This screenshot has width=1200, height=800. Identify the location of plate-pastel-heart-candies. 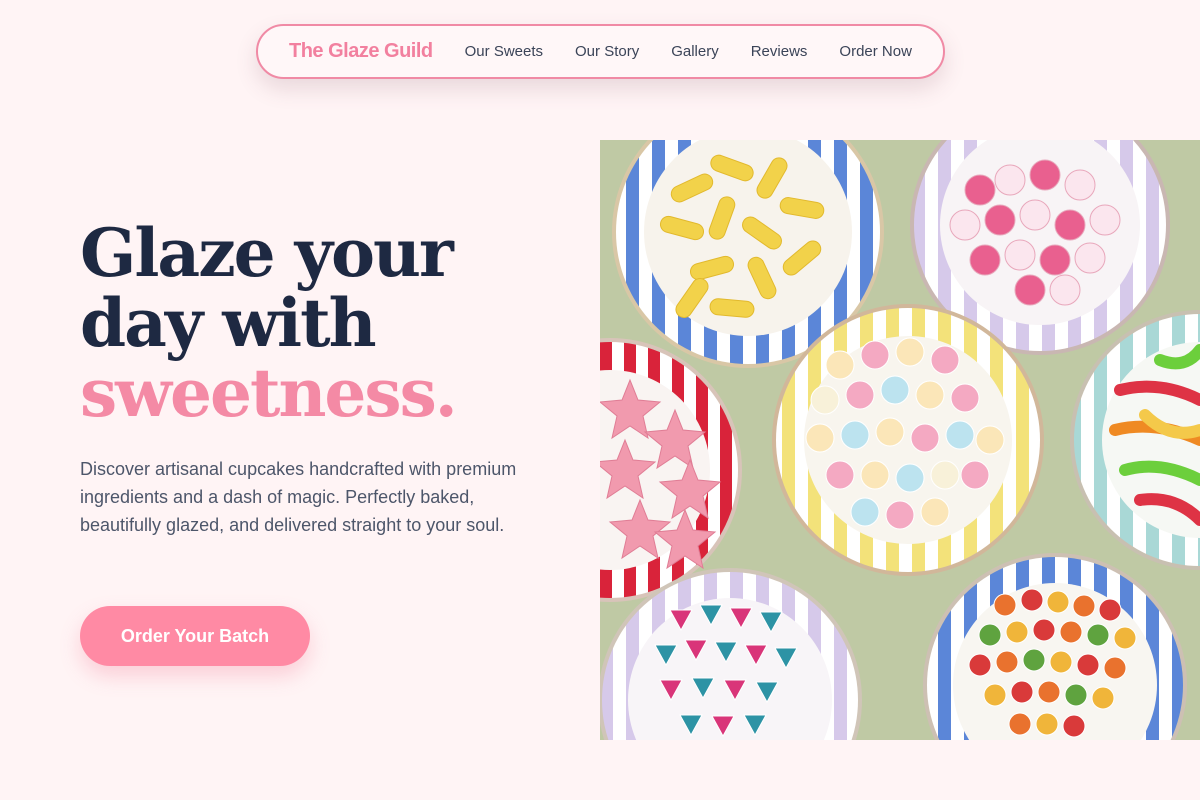
(908, 440).